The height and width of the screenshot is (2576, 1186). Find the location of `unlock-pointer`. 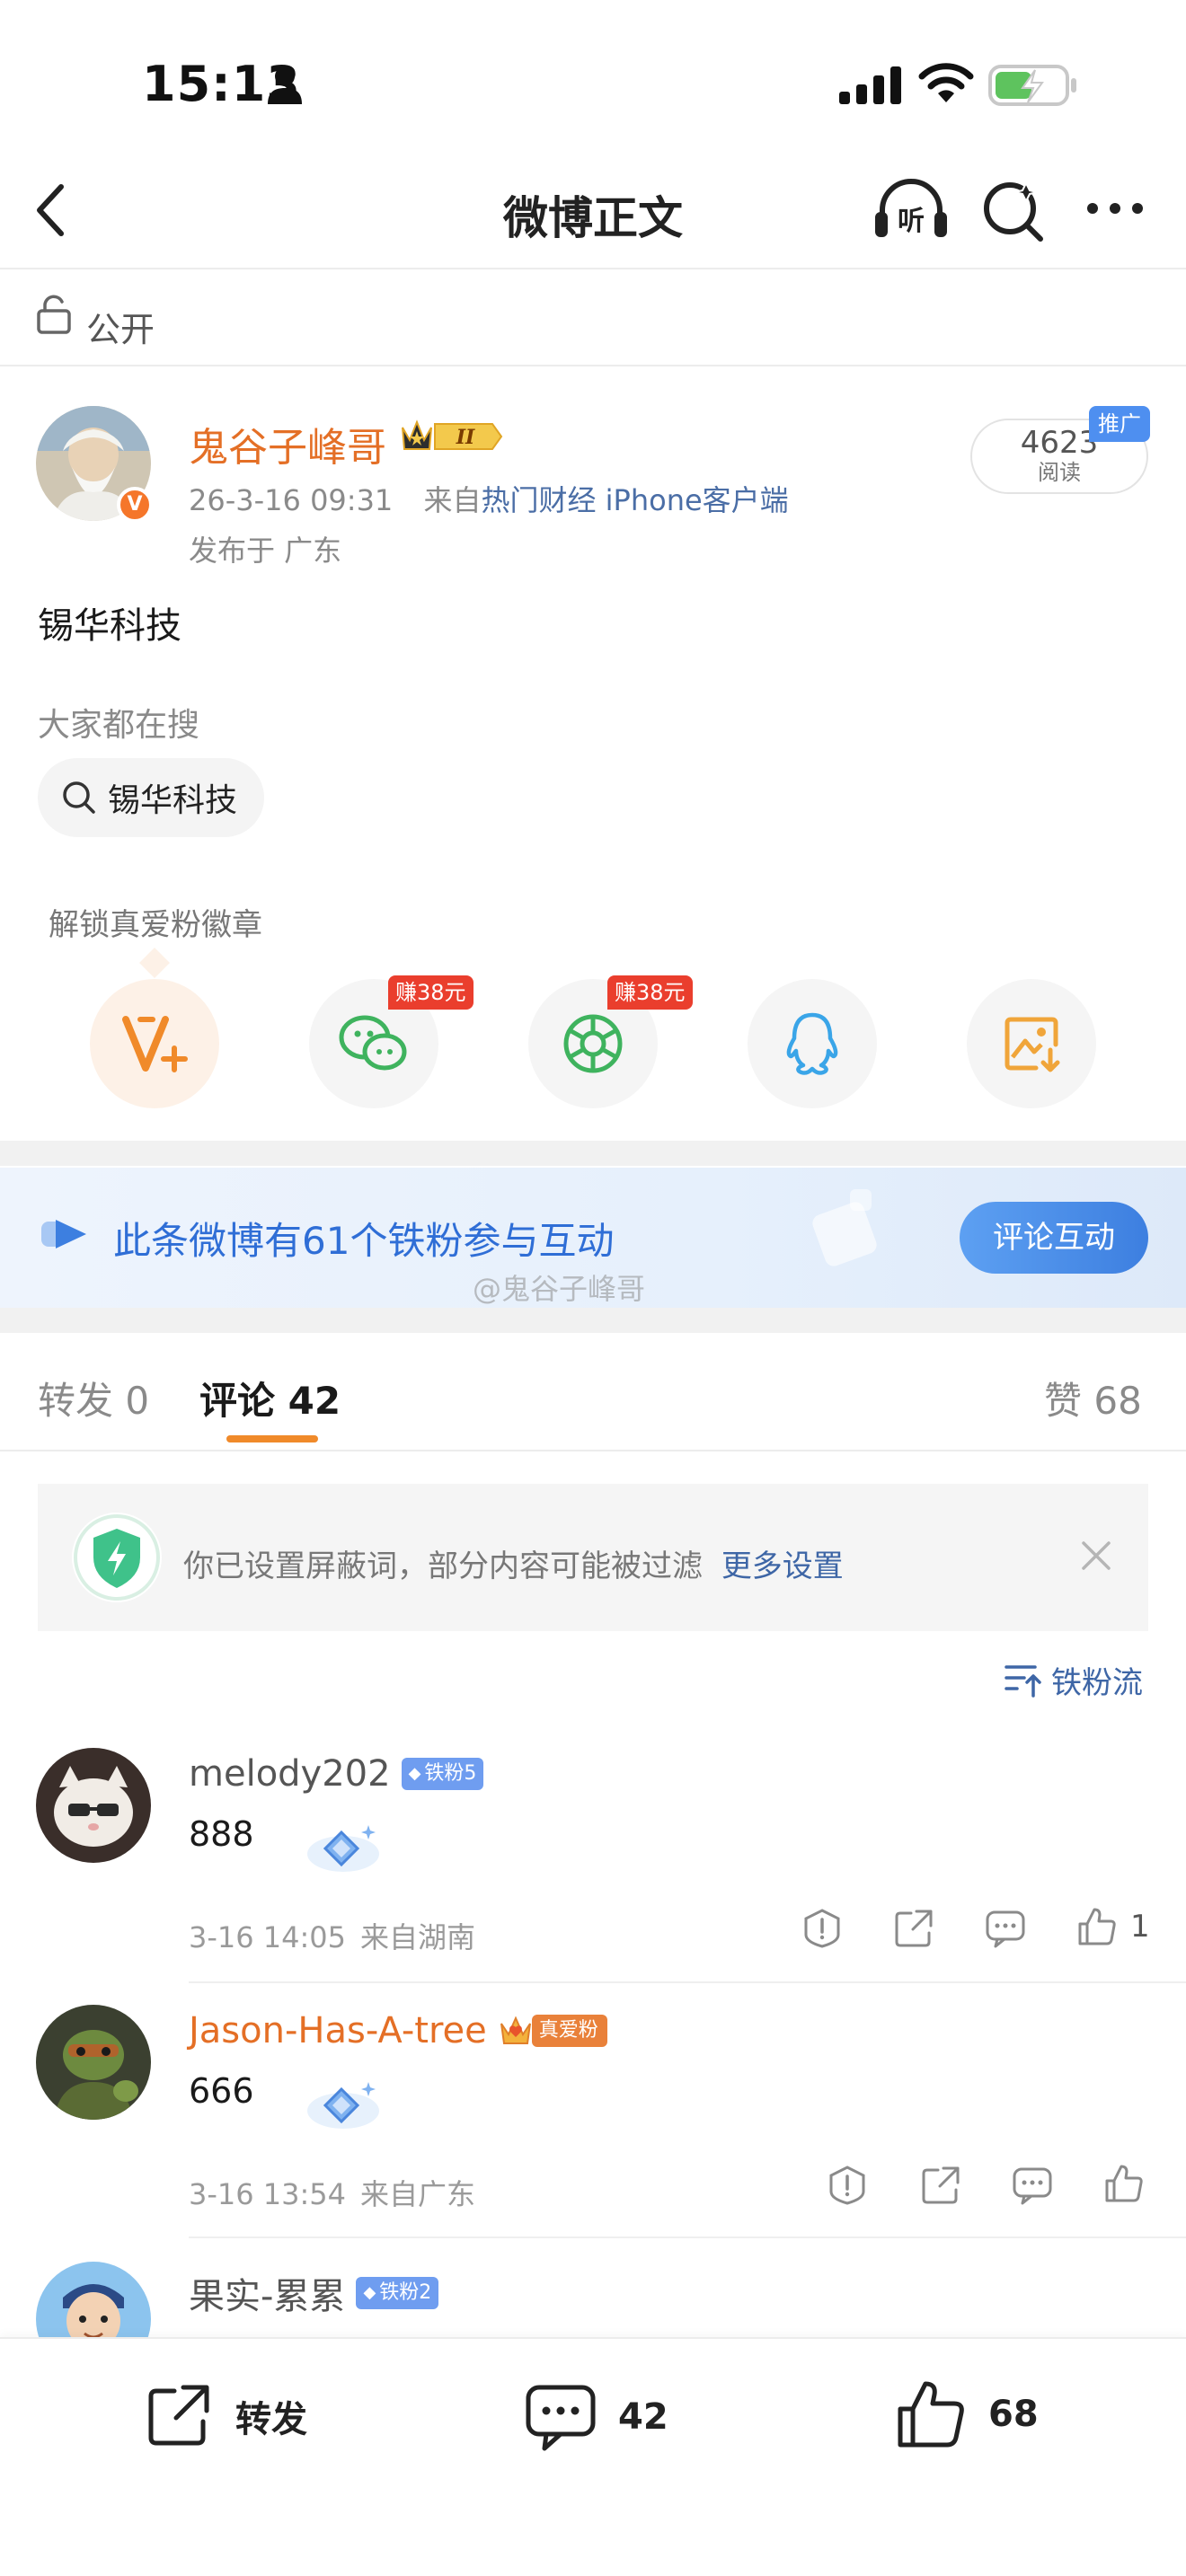

unlock-pointer is located at coordinates (154, 963).